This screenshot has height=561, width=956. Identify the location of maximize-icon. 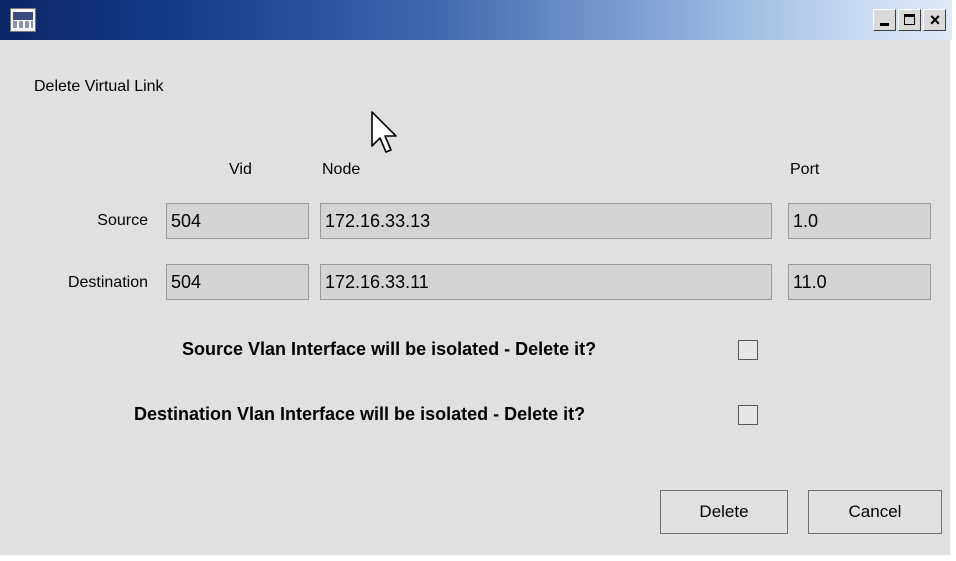
(909, 19).